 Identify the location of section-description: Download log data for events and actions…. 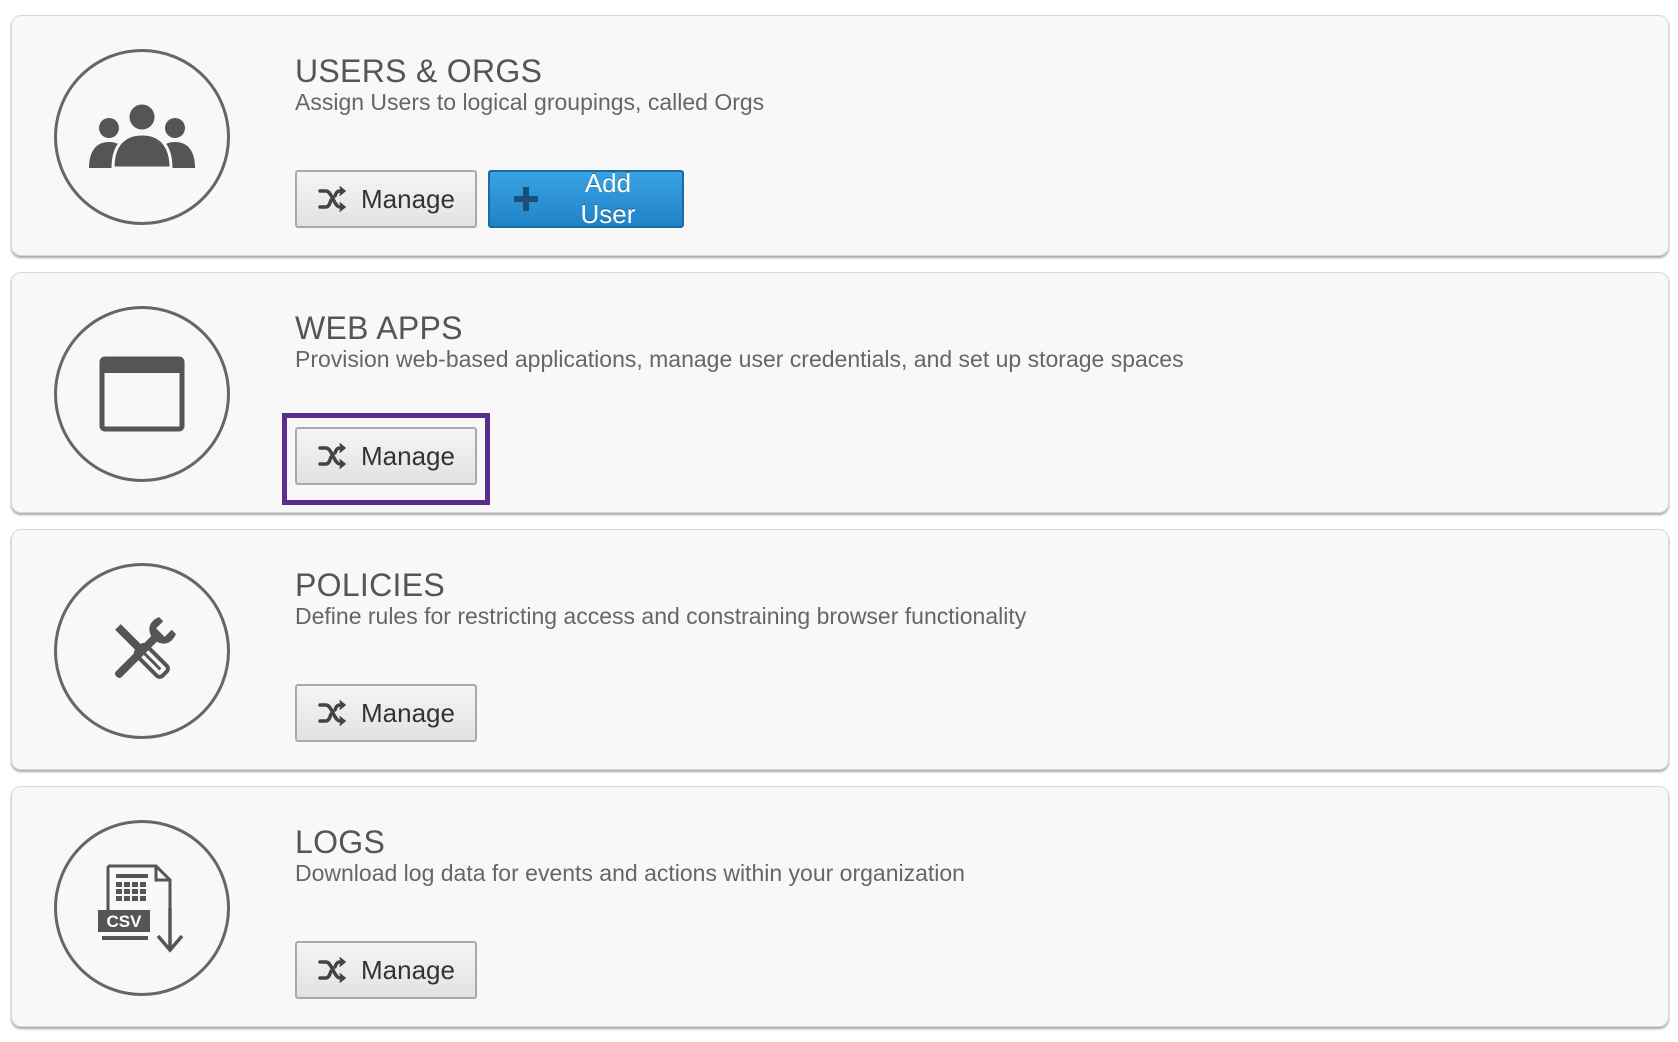
(630, 873).